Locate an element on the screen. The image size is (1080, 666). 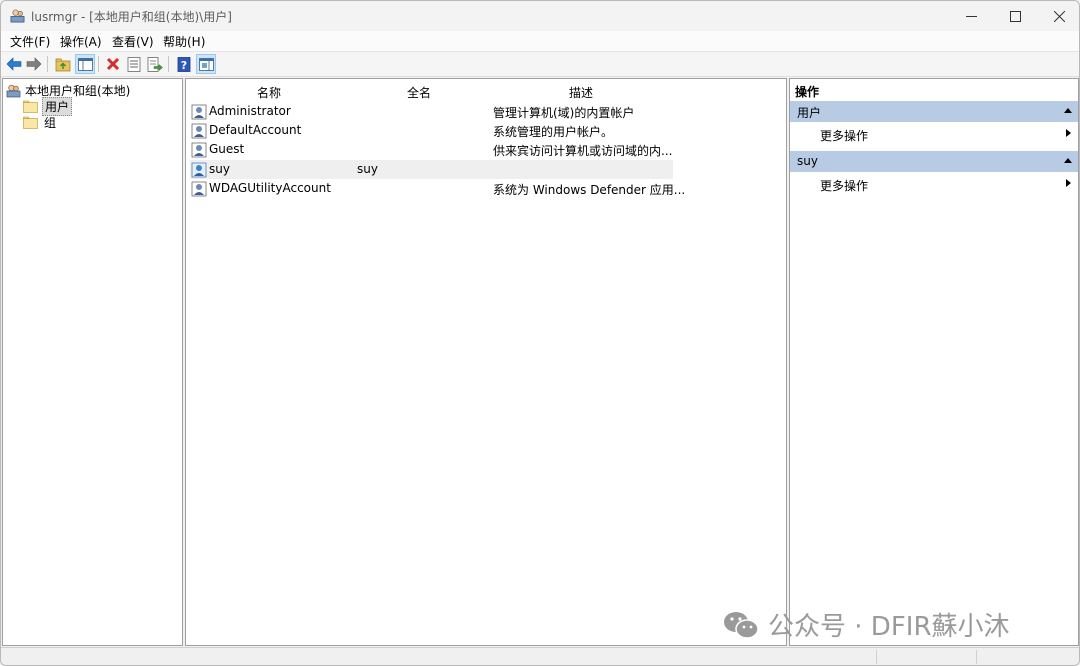
minimize-icon is located at coordinates (971, 16).